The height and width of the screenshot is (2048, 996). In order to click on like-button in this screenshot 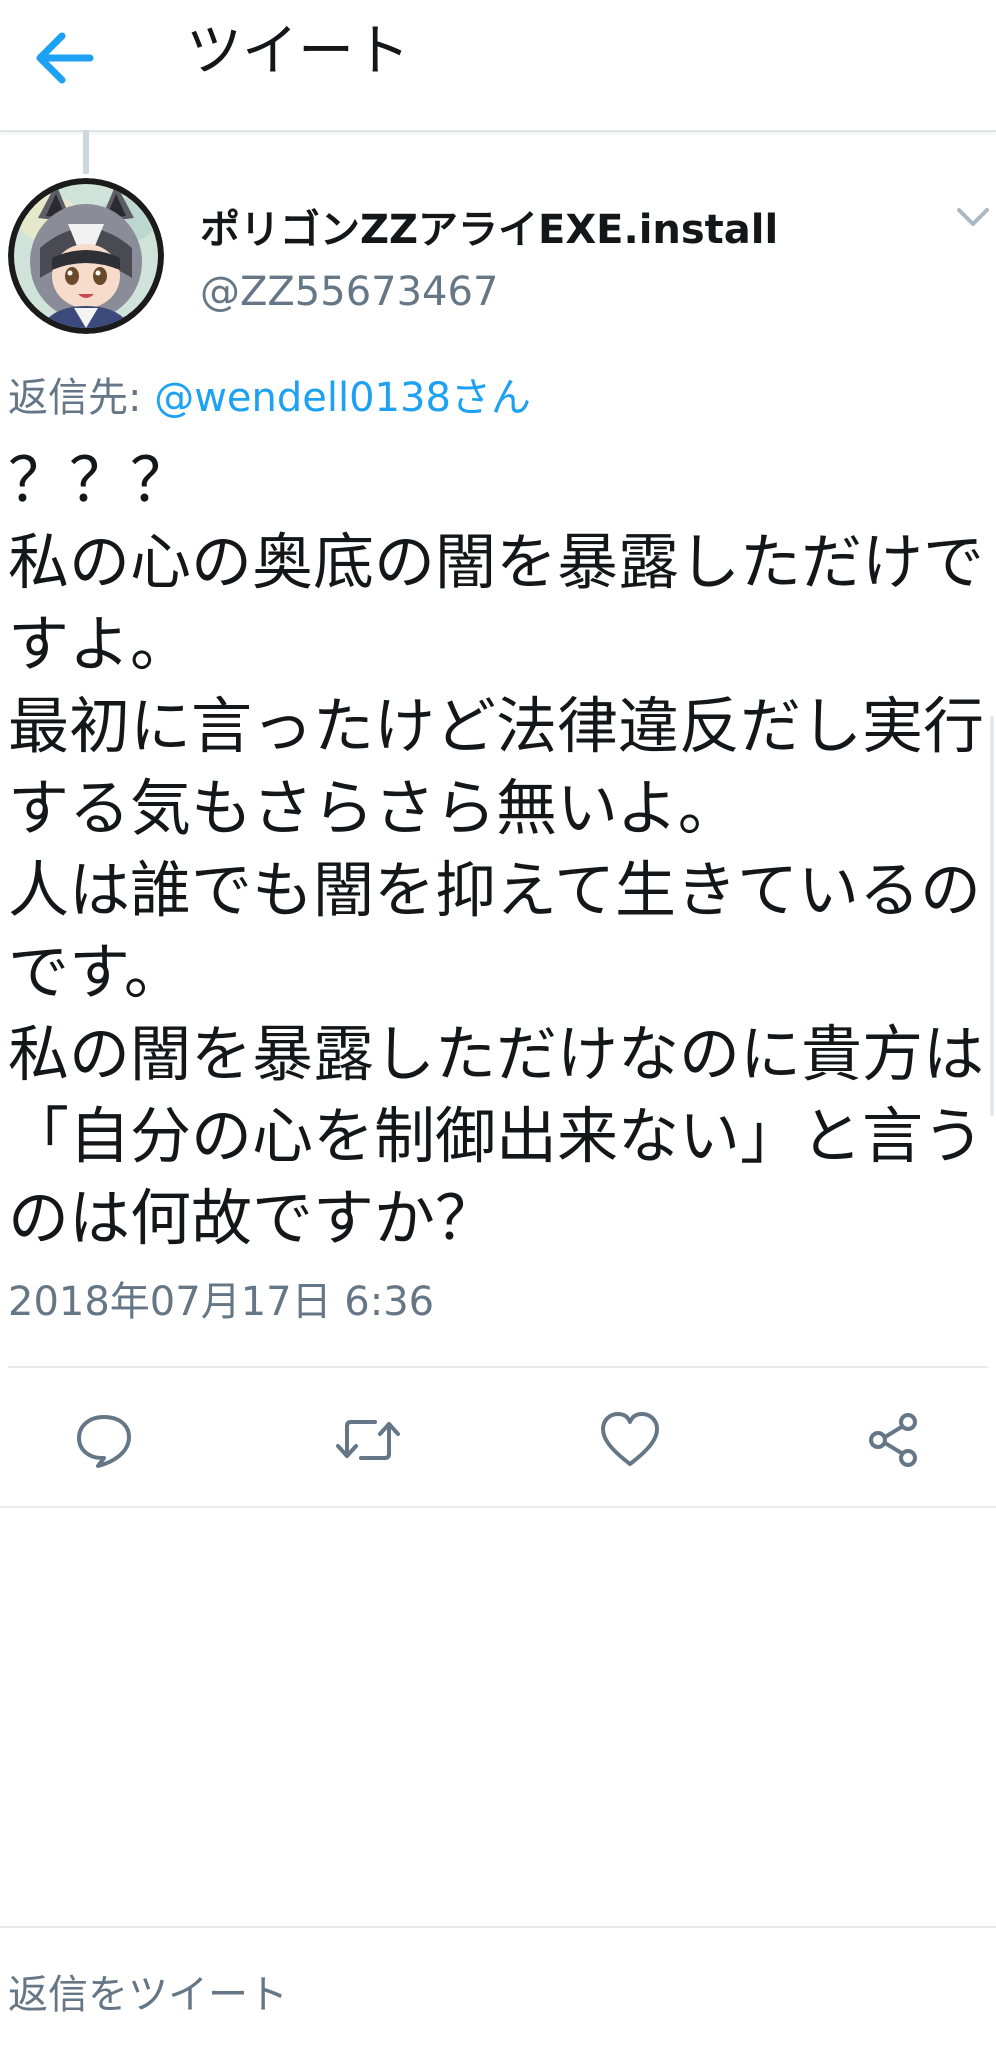, I will do `click(630, 1440)`.